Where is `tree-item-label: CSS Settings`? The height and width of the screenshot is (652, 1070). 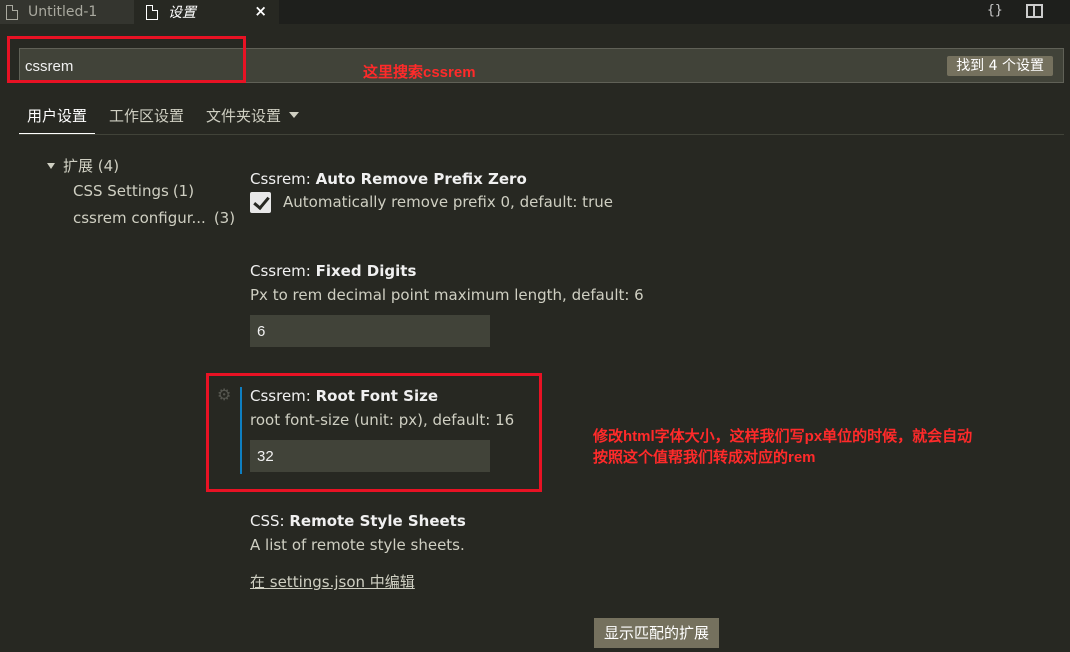
tree-item-label: CSS Settings is located at coordinates (121, 191).